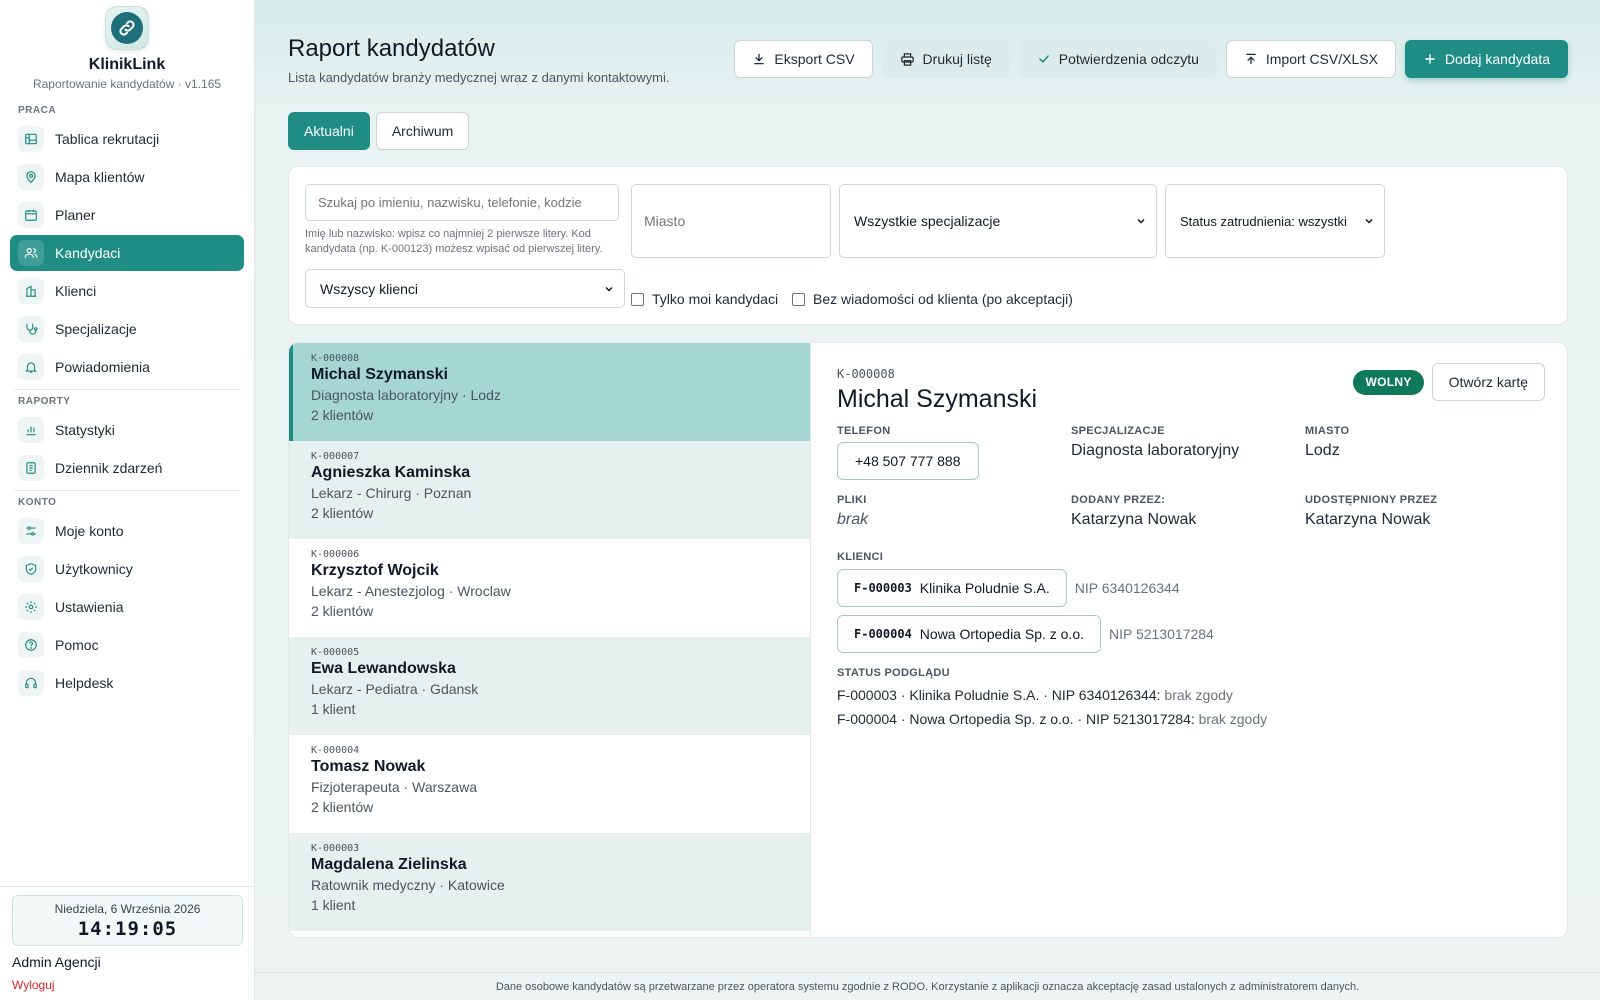 The image size is (1600, 1000). What do you see at coordinates (952, 588) in the screenshot?
I see `client-chip: F-000003 Klinika Poludnie S.A.` at bounding box center [952, 588].